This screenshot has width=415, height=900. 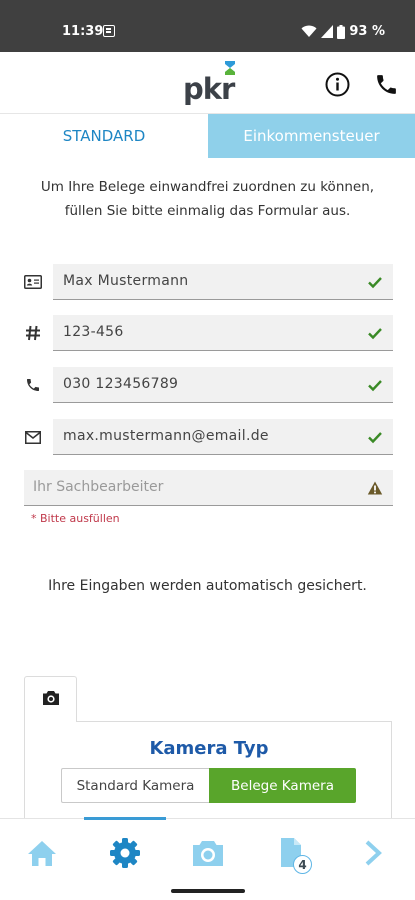 What do you see at coordinates (311, 136) in the screenshot?
I see `tab-einkommensteuer: Einkommensteuer` at bounding box center [311, 136].